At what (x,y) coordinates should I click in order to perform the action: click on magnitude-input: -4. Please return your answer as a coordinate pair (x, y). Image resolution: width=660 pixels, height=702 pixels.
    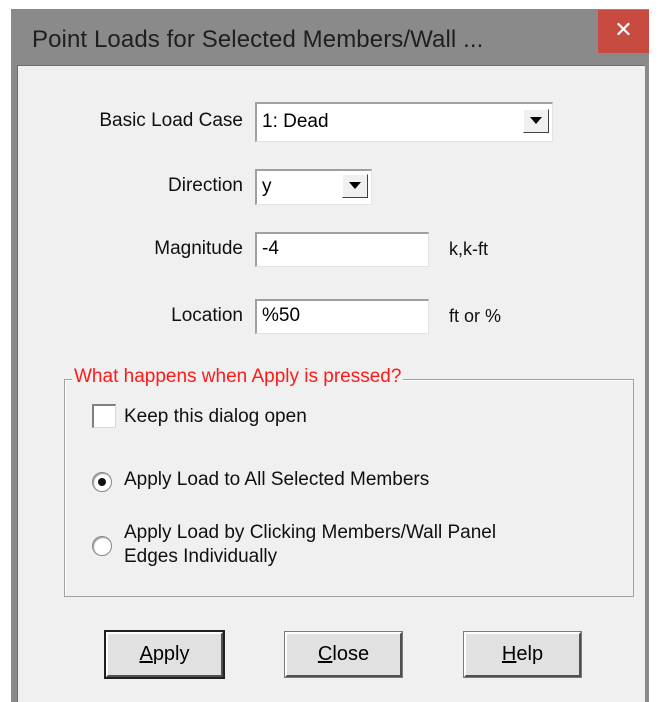
    Looking at the image, I should click on (342, 249).